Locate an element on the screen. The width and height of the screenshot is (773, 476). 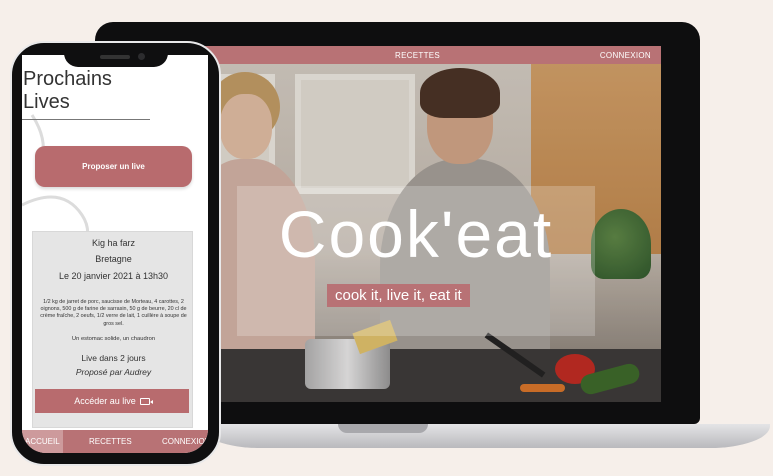
nav-accueil: ACCUEIL is located at coordinates (42, 441).